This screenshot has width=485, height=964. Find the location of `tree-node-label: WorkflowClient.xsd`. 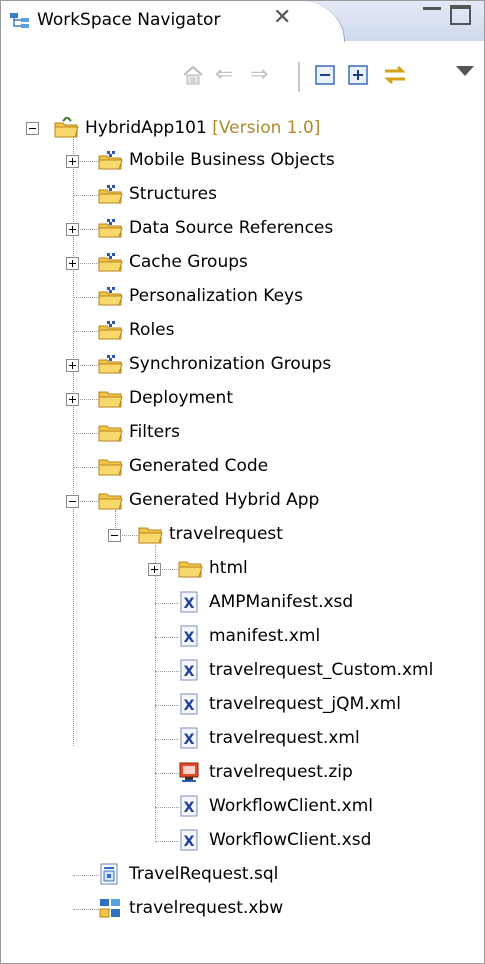

tree-node-label: WorkflowClient.xsd is located at coordinates (290, 840).